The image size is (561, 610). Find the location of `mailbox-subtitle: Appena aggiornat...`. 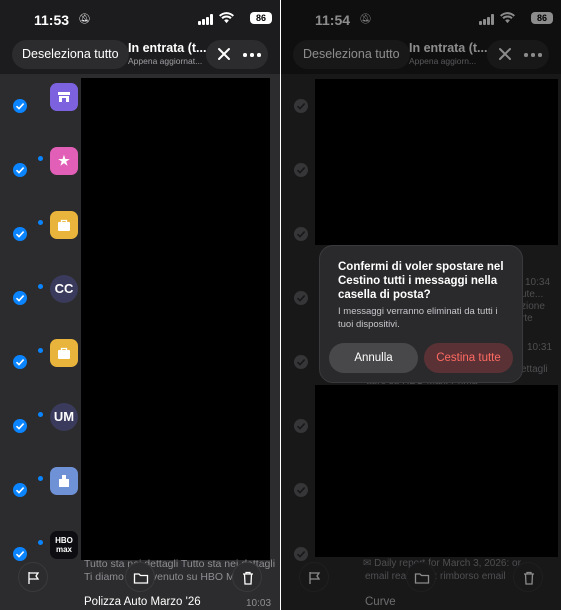

mailbox-subtitle: Appena aggiornat... is located at coordinates (165, 61).